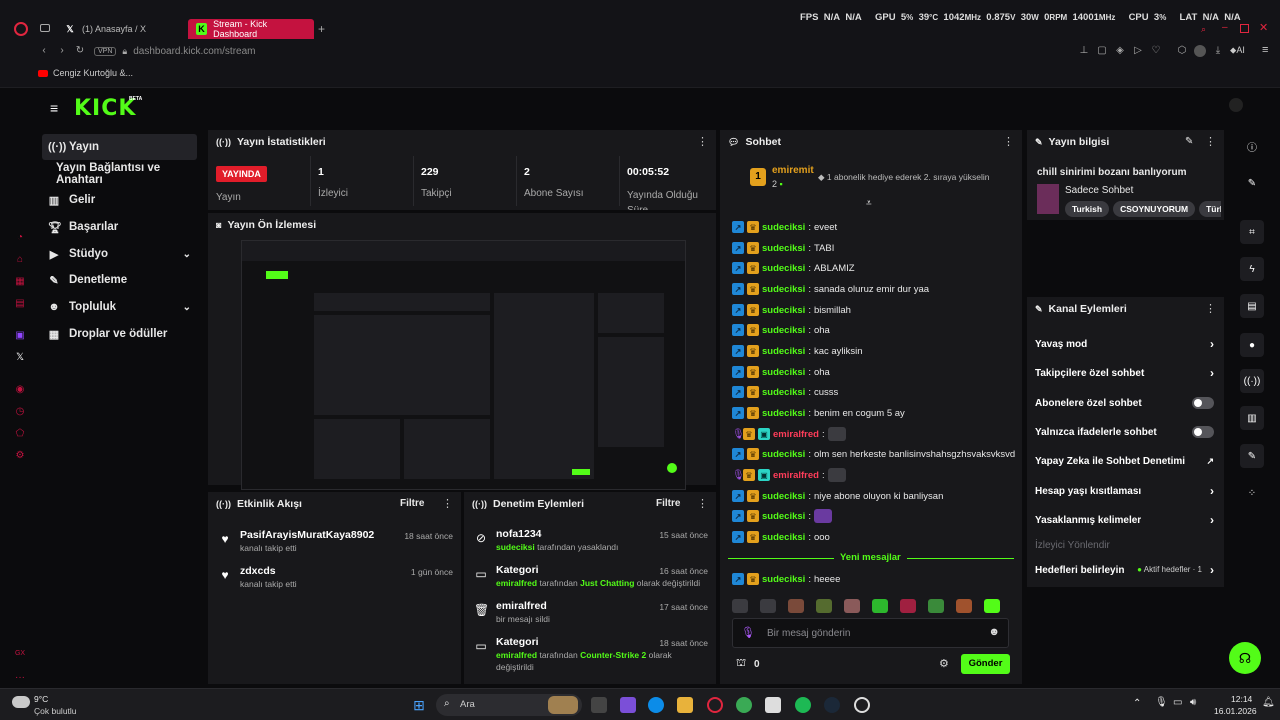  Describe the element at coordinates (1241, 699) in the screenshot. I see `clock-time: 12:14` at that location.